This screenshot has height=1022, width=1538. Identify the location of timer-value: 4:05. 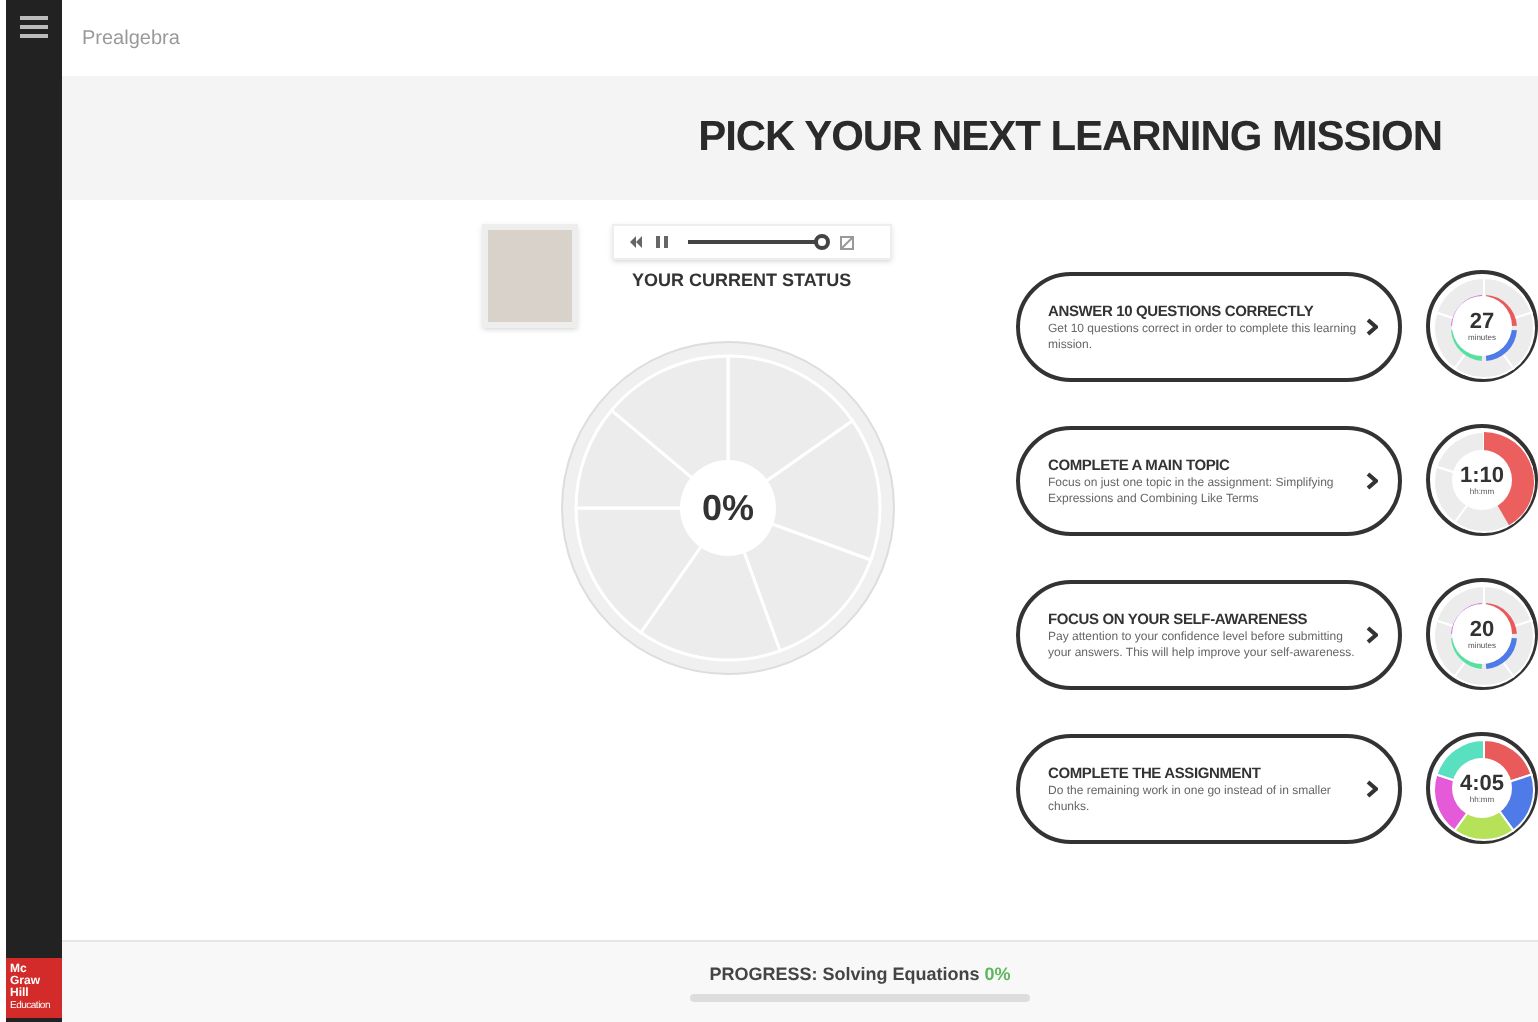
(1482, 784).